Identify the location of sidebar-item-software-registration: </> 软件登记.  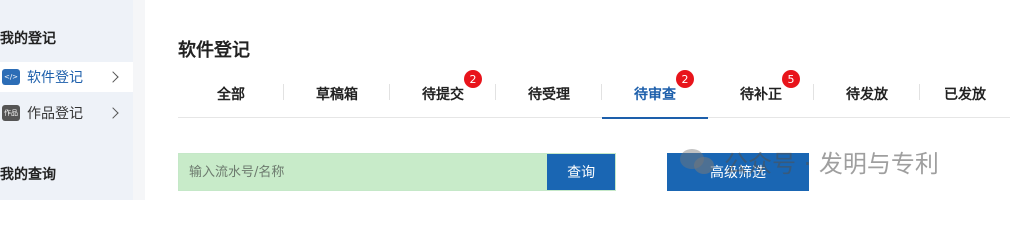
(66, 77).